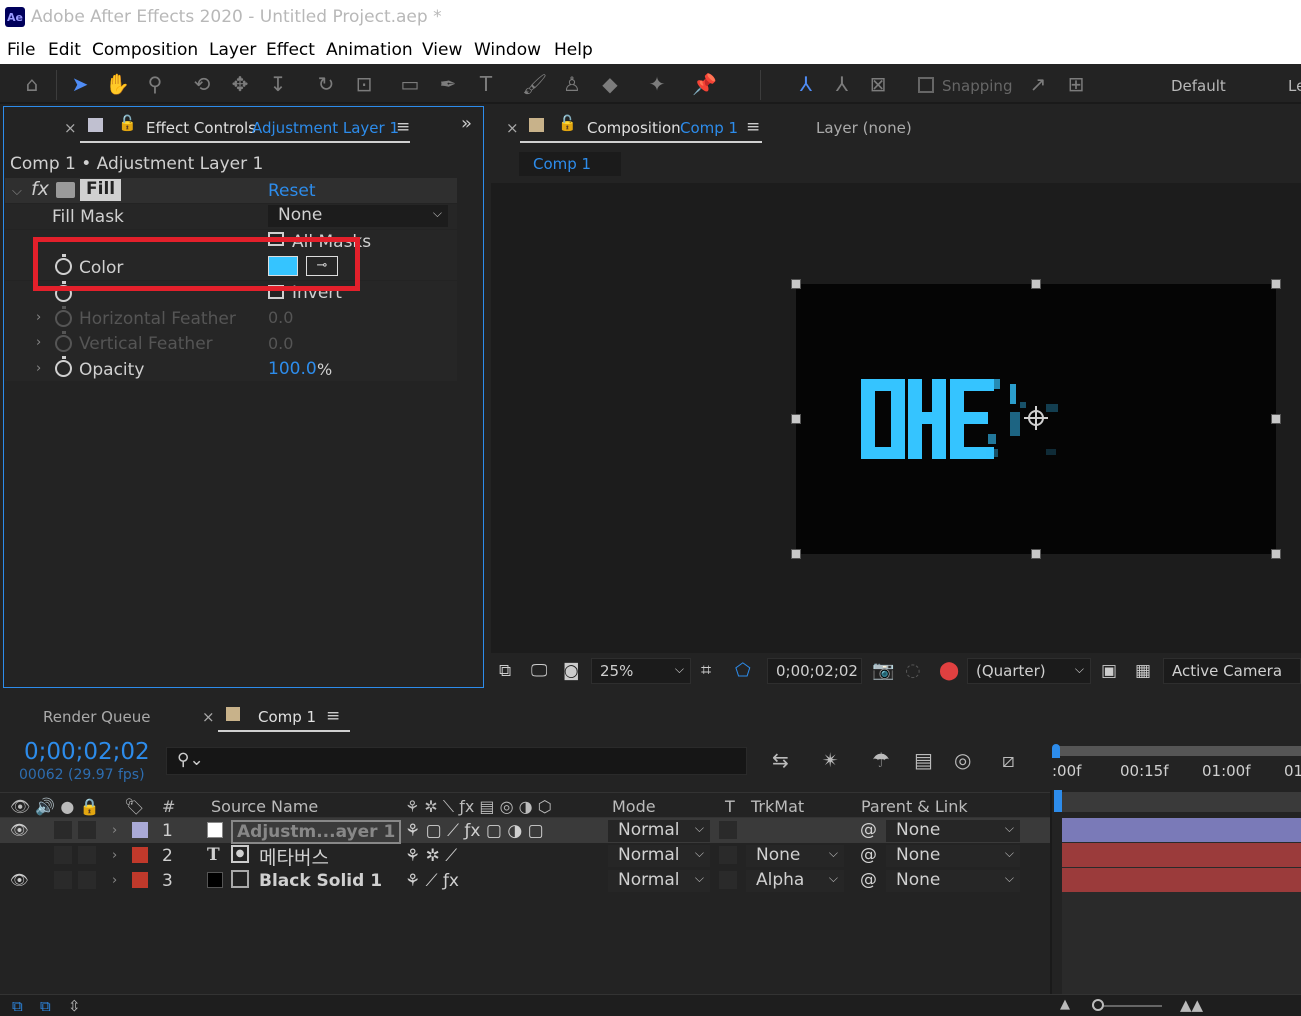 This screenshot has height=1016, width=1301. I want to click on fill-mask-dropdown: None ⌵, so click(358, 216).